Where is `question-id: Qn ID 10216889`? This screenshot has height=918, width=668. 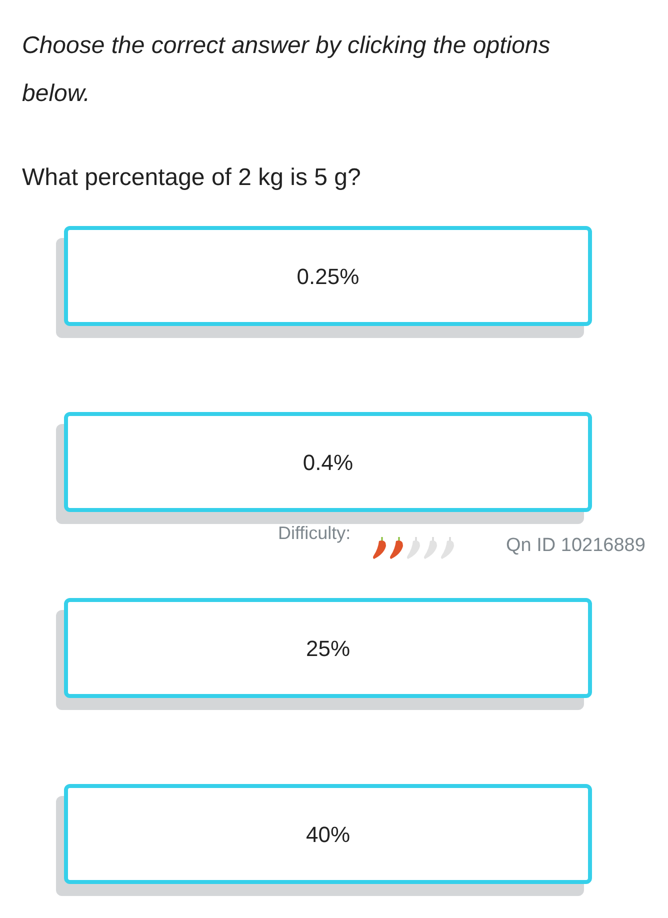 question-id: Qn ID 10216889 is located at coordinates (576, 546).